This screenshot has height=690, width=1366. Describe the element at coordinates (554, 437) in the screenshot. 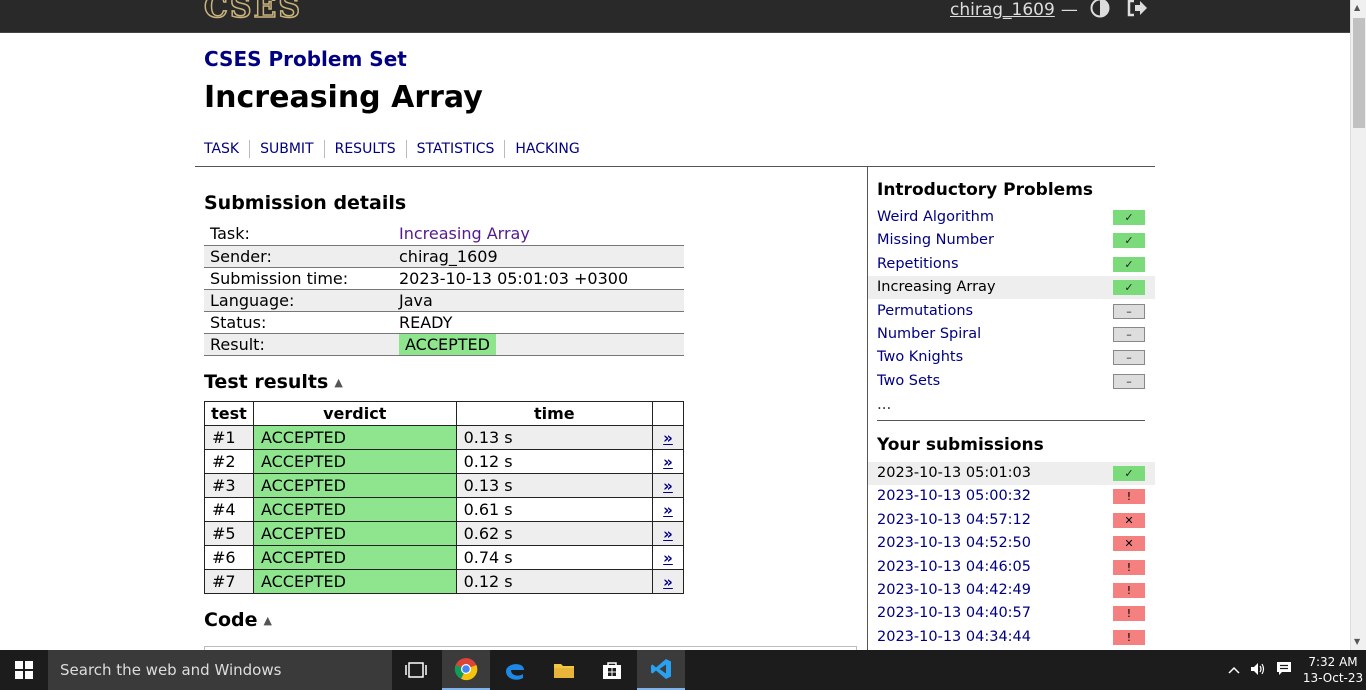

I see `test-time: 0.13 s` at that location.